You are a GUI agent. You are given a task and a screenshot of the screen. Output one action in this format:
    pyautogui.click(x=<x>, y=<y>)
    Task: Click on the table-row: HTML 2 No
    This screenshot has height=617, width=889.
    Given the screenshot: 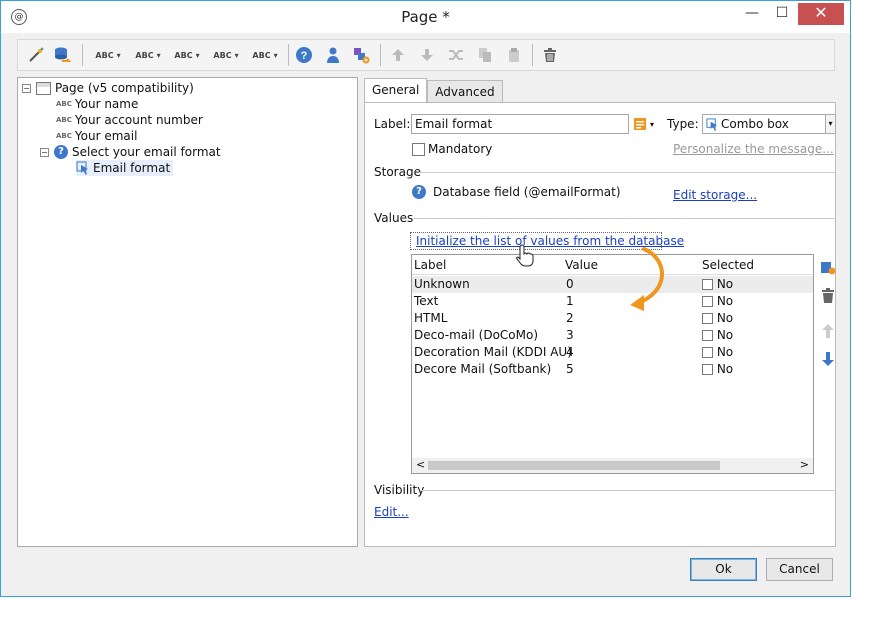 What is the action you would take?
    pyautogui.click(x=612, y=318)
    